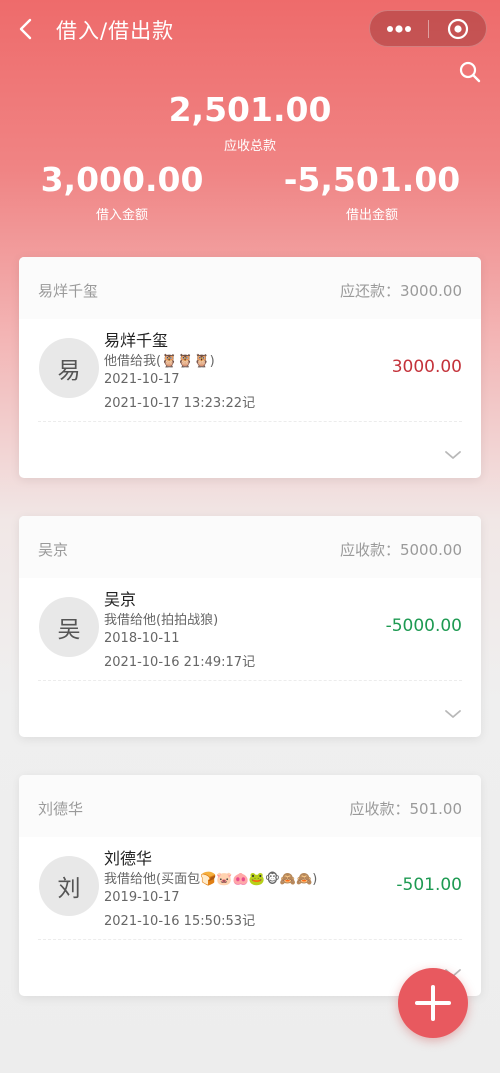  I want to click on search-icon, so click(470, 72).